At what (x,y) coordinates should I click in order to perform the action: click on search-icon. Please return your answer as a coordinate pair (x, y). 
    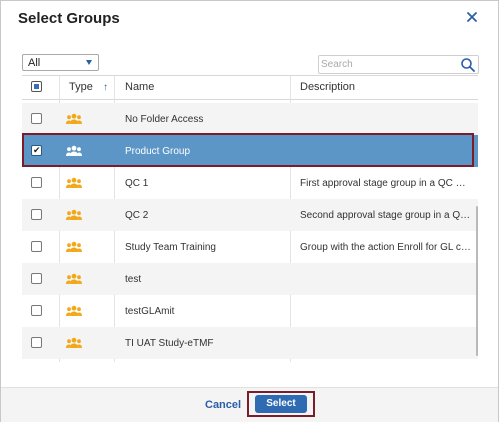
    Looking at the image, I should click on (468, 65).